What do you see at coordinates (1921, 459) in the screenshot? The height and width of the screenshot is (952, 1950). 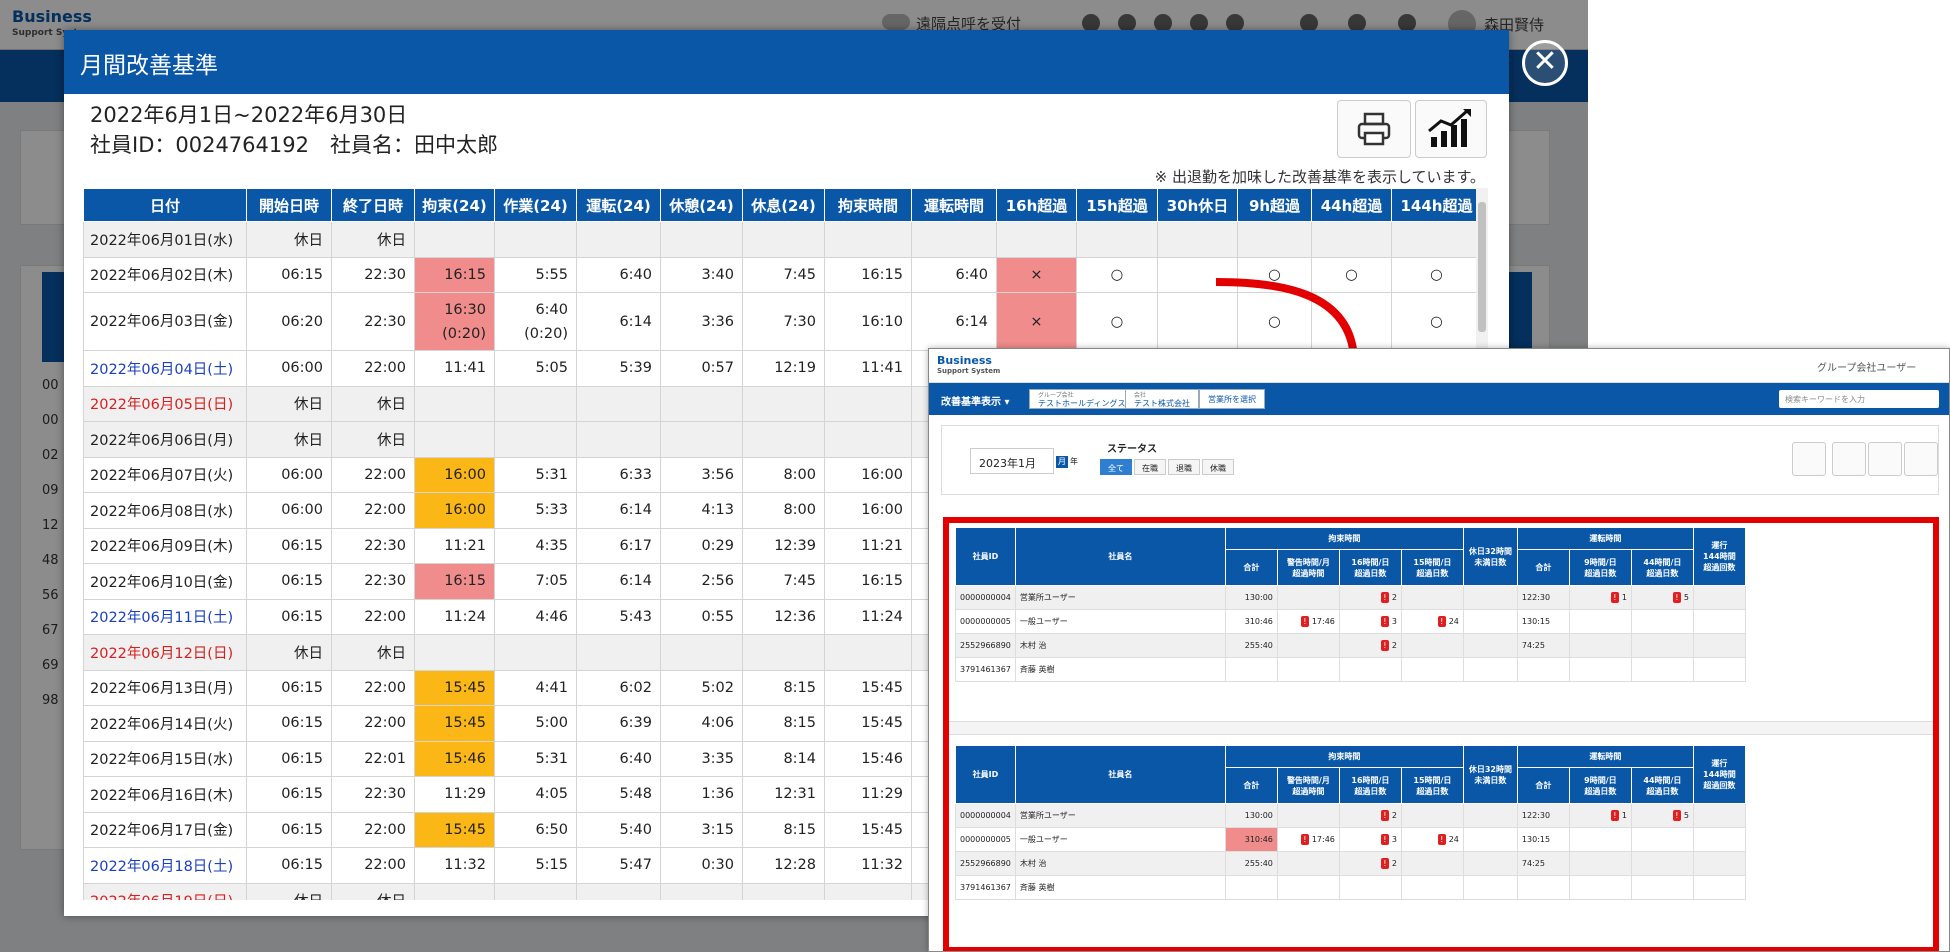 I see `inset-settings-button` at bounding box center [1921, 459].